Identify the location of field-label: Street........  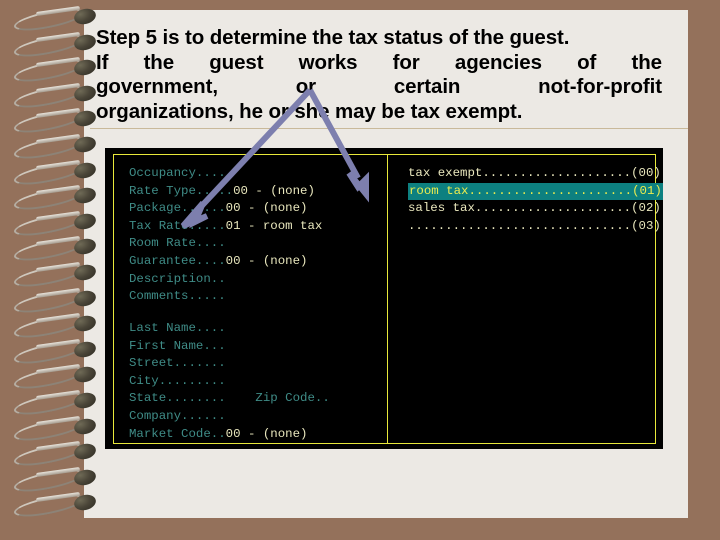
(177, 363).